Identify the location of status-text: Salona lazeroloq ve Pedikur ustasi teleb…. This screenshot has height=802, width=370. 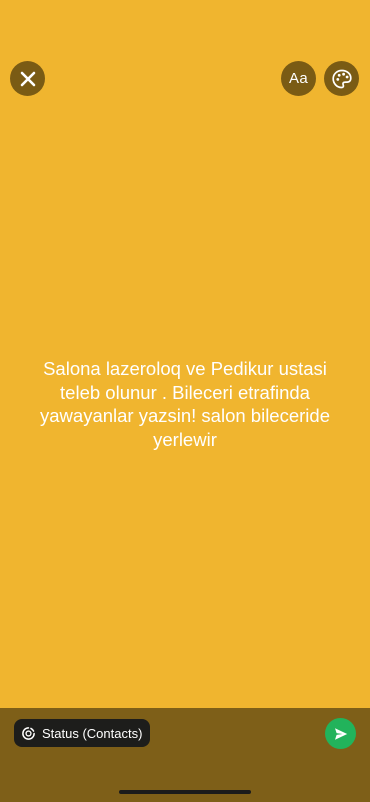
(185, 404).